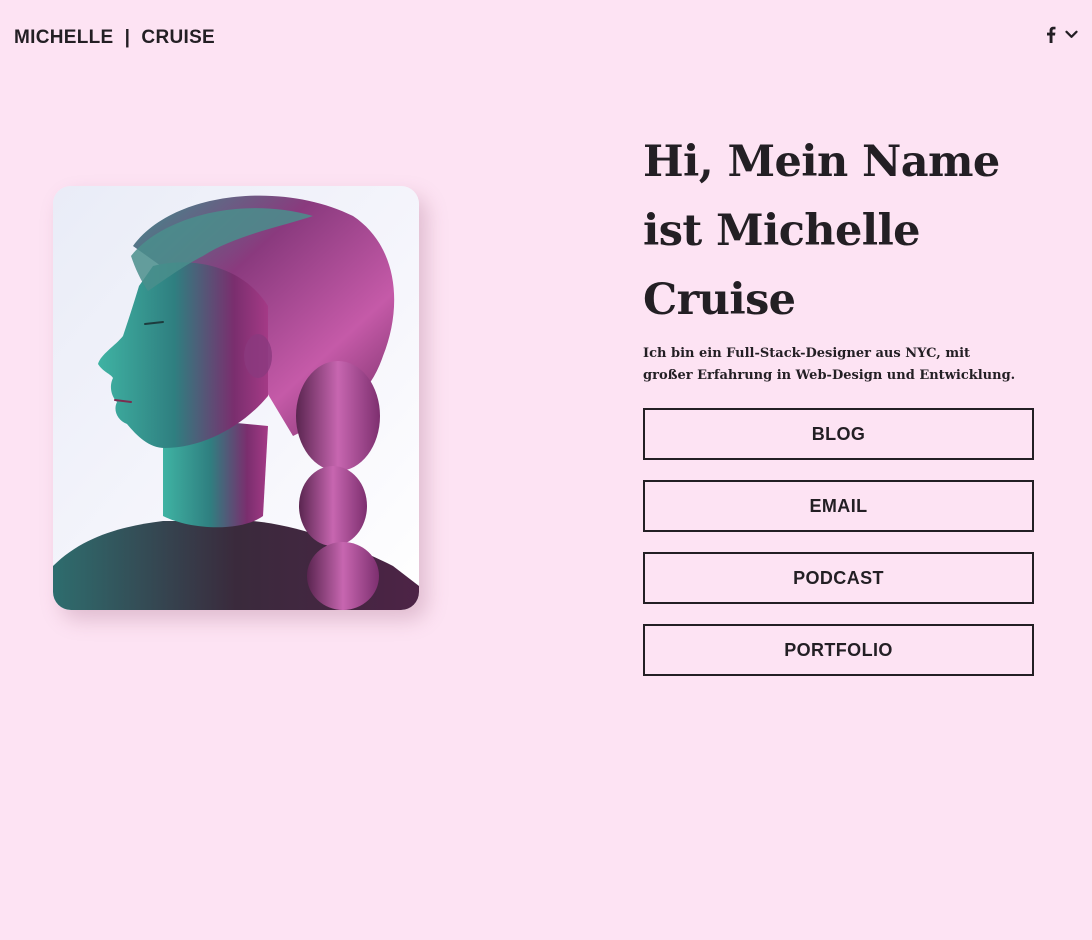 The width and height of the screenshot is (1092, 940). I want to click on portfolio-button: PORTFOLIO, so click(838, 650).